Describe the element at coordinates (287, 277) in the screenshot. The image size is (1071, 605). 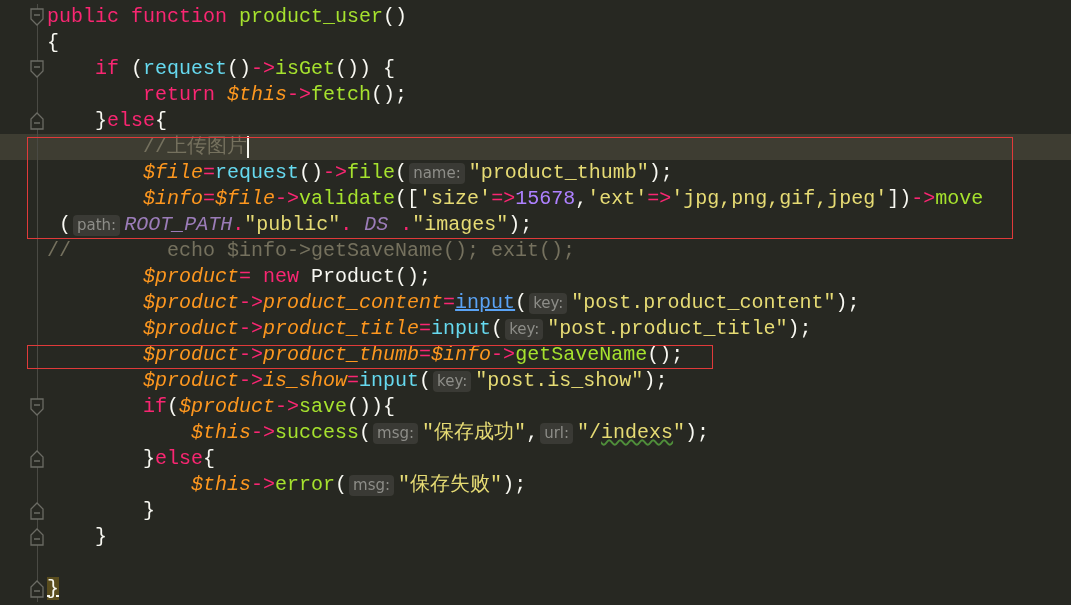
I see `code-text: $product= new Product();` at that location.